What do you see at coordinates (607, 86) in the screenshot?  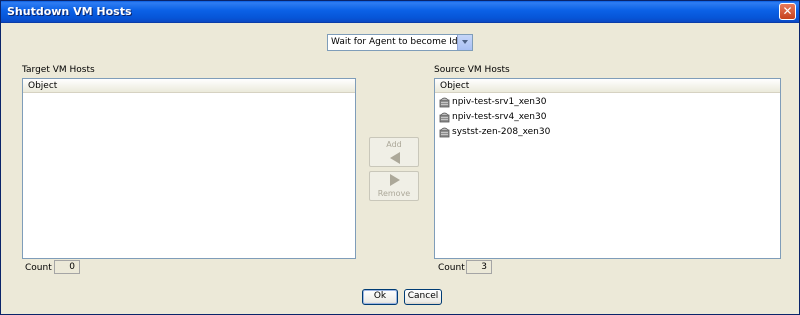 I see `source-column-header: Object` at bounding box center [607, 86].